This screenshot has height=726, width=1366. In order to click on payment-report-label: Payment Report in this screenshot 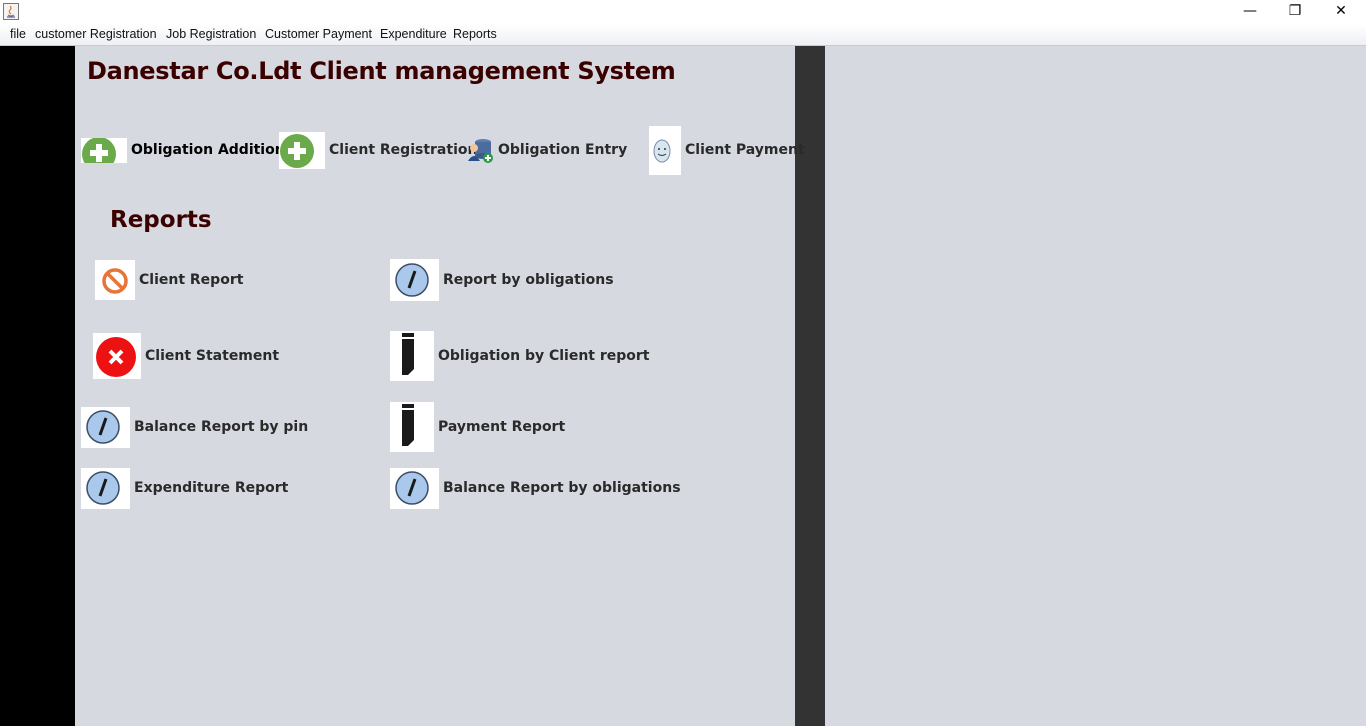, I will do `click(502, 427)`.